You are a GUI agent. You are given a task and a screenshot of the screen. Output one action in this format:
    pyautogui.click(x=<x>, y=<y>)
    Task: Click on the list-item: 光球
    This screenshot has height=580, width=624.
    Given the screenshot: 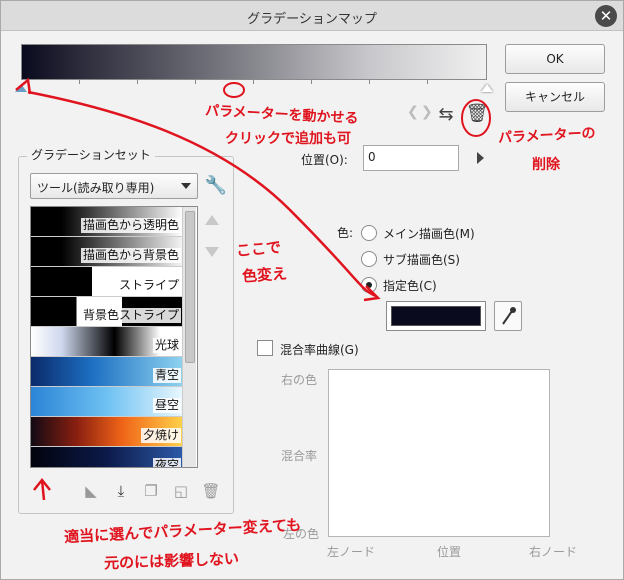 What is the action you would take?
    pyautogui.click(x=107, y=342)
    